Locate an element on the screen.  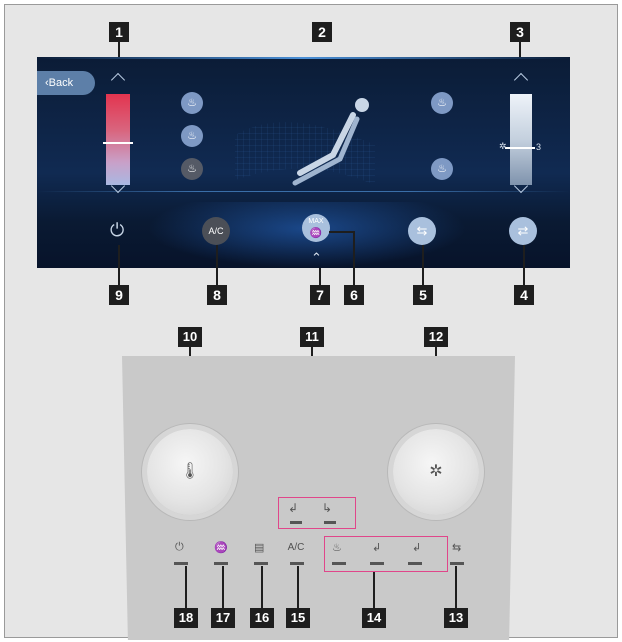
callout-17: 17 is located at coordinates (223, 618).